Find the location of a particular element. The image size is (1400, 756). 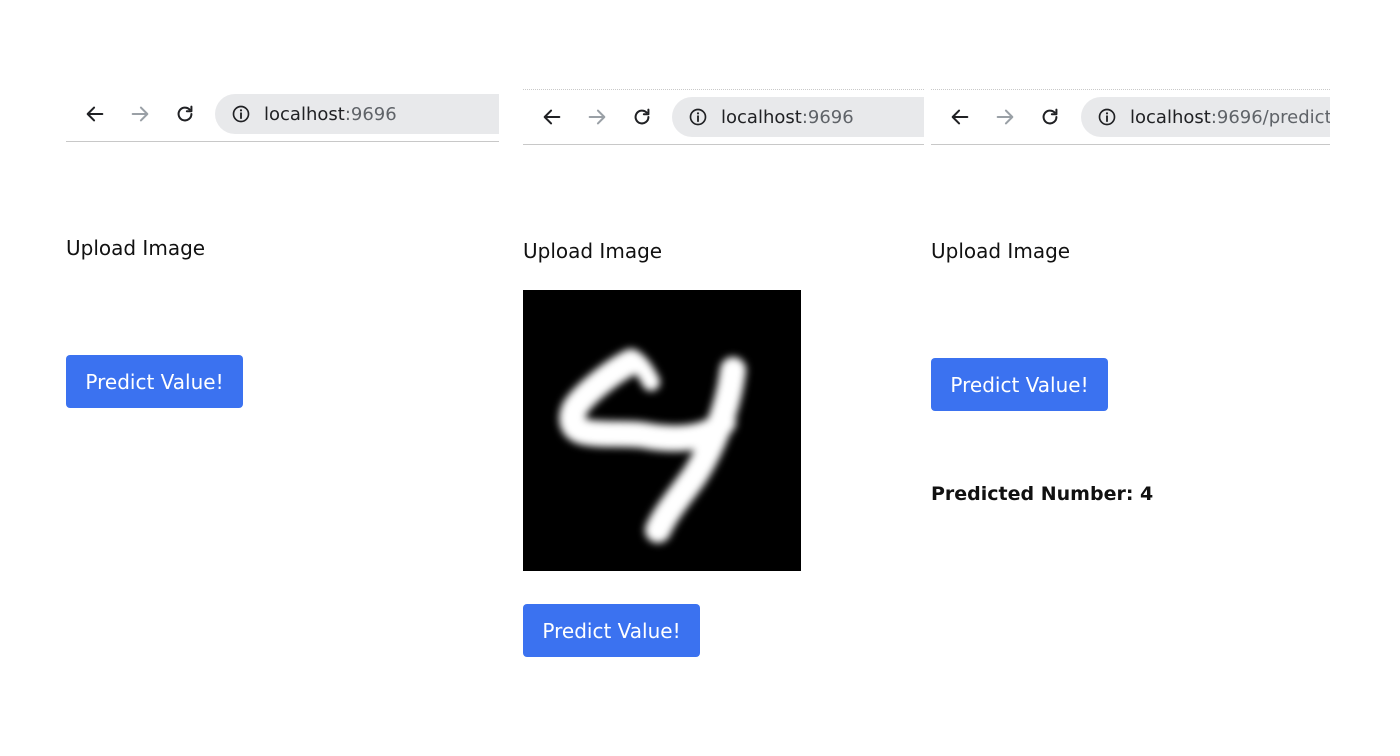

predicted-number-text: Predicted Number: 4 is located at coordinates (1042, 494).